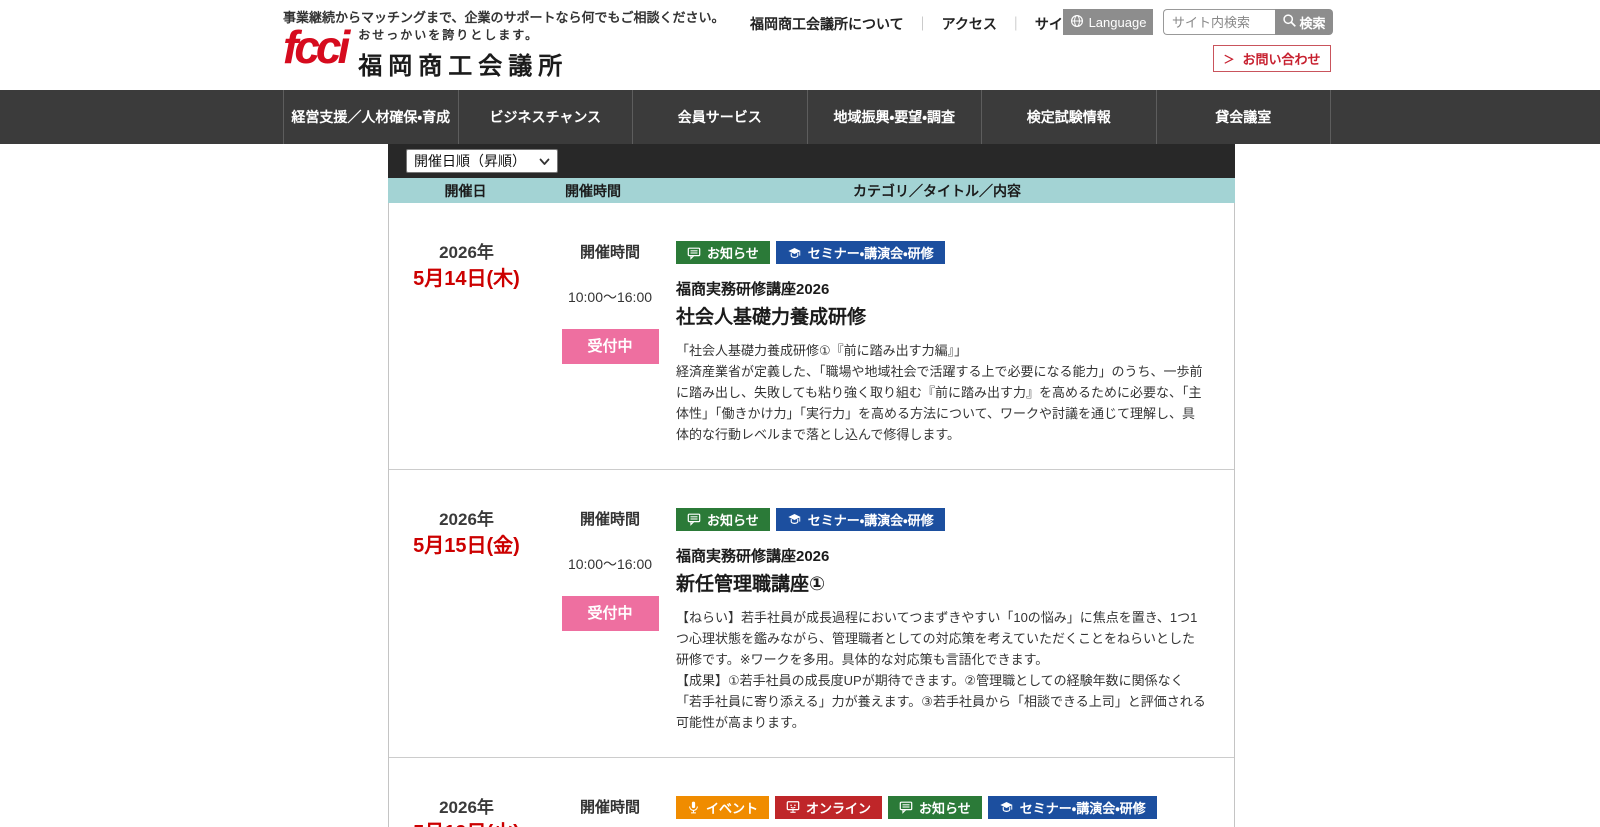 The image size is (1600, 827). Describe the element at coordinates (465, 191) in the screenshot. I see `column-header-date: 開催日` at that location.